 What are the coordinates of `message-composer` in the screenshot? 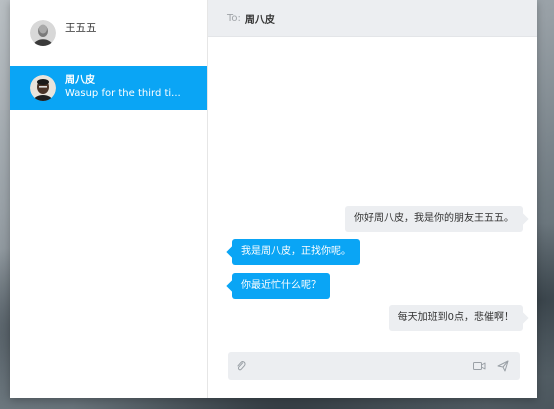 It's located at (374, 366).